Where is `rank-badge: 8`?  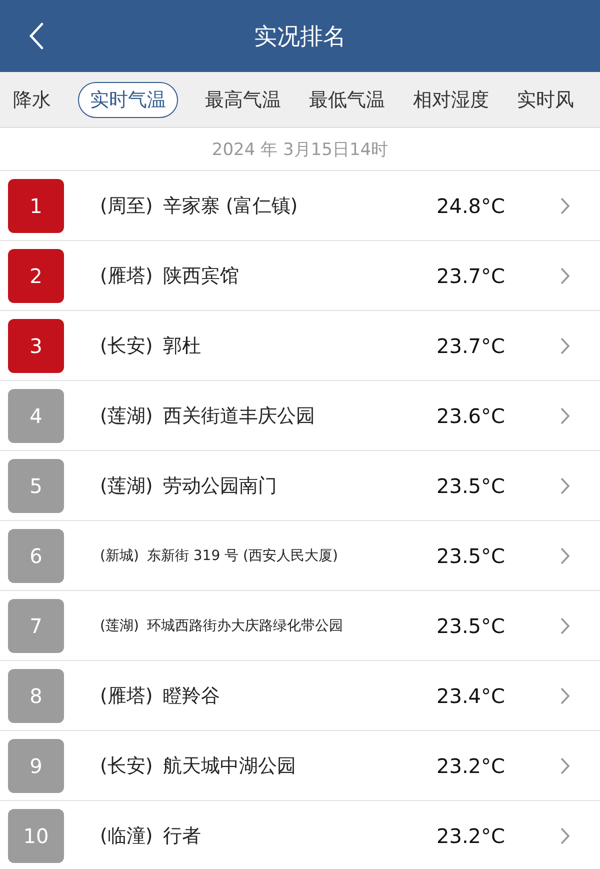
rank-badge: 8 is located at coordinates (36, 695).